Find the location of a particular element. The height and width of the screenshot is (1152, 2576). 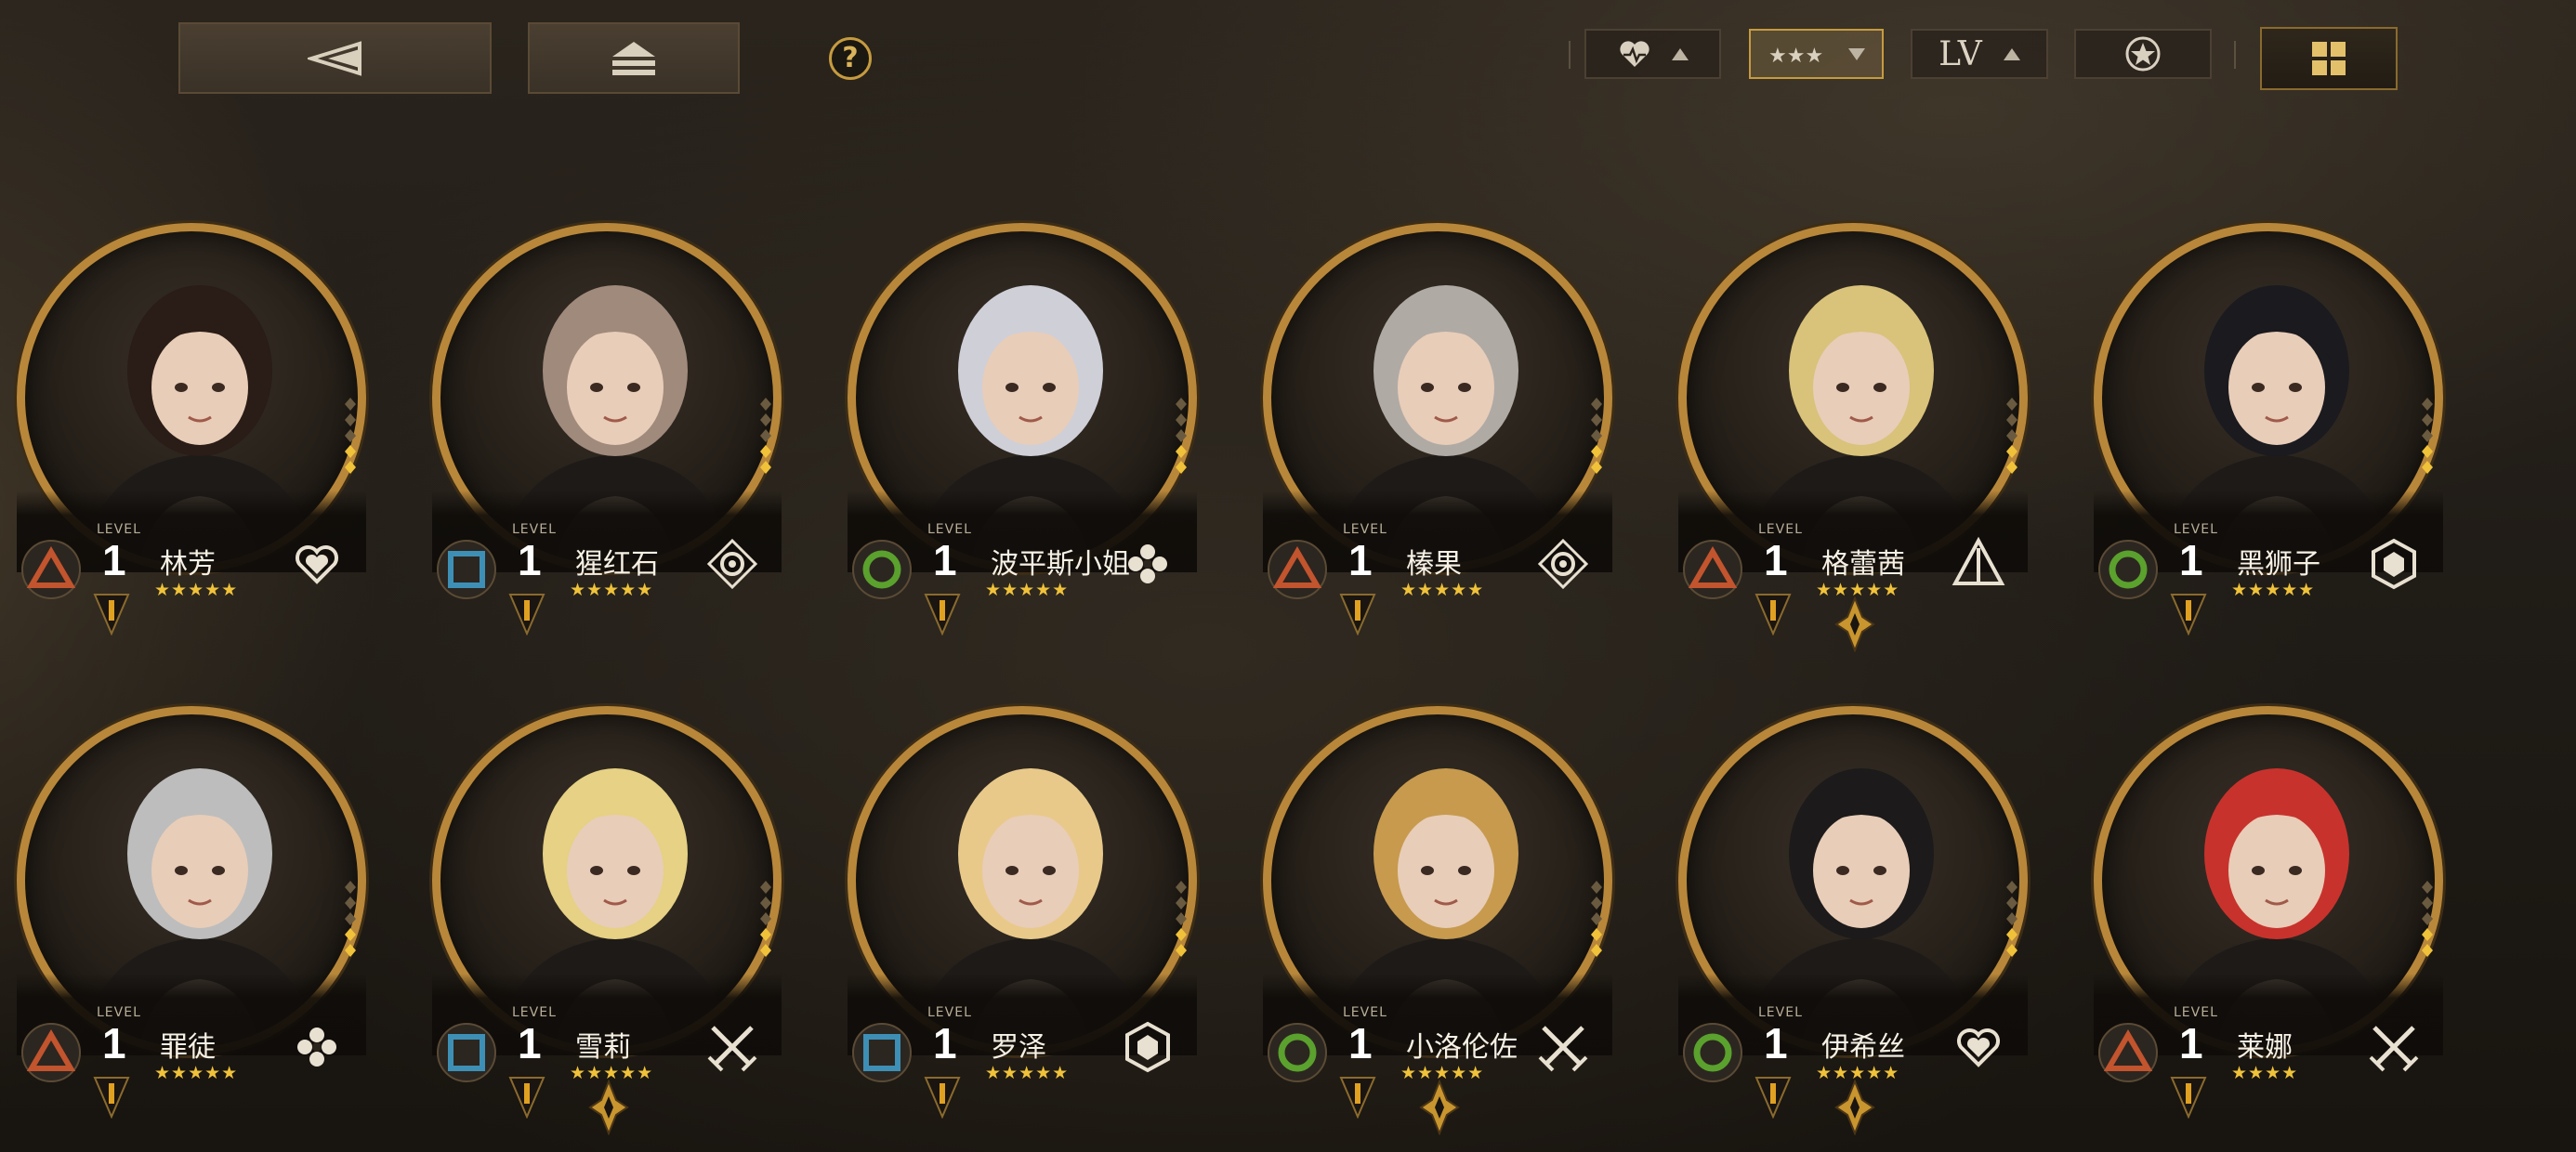

back-button is located at coordinates (335, 58).